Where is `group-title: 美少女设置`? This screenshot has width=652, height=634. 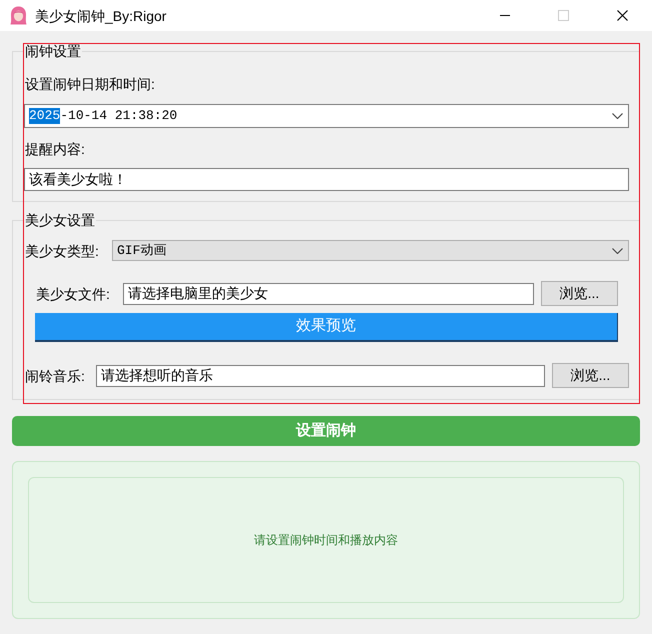 group-title: 美少女设置 is located at coordinates (60, 220).